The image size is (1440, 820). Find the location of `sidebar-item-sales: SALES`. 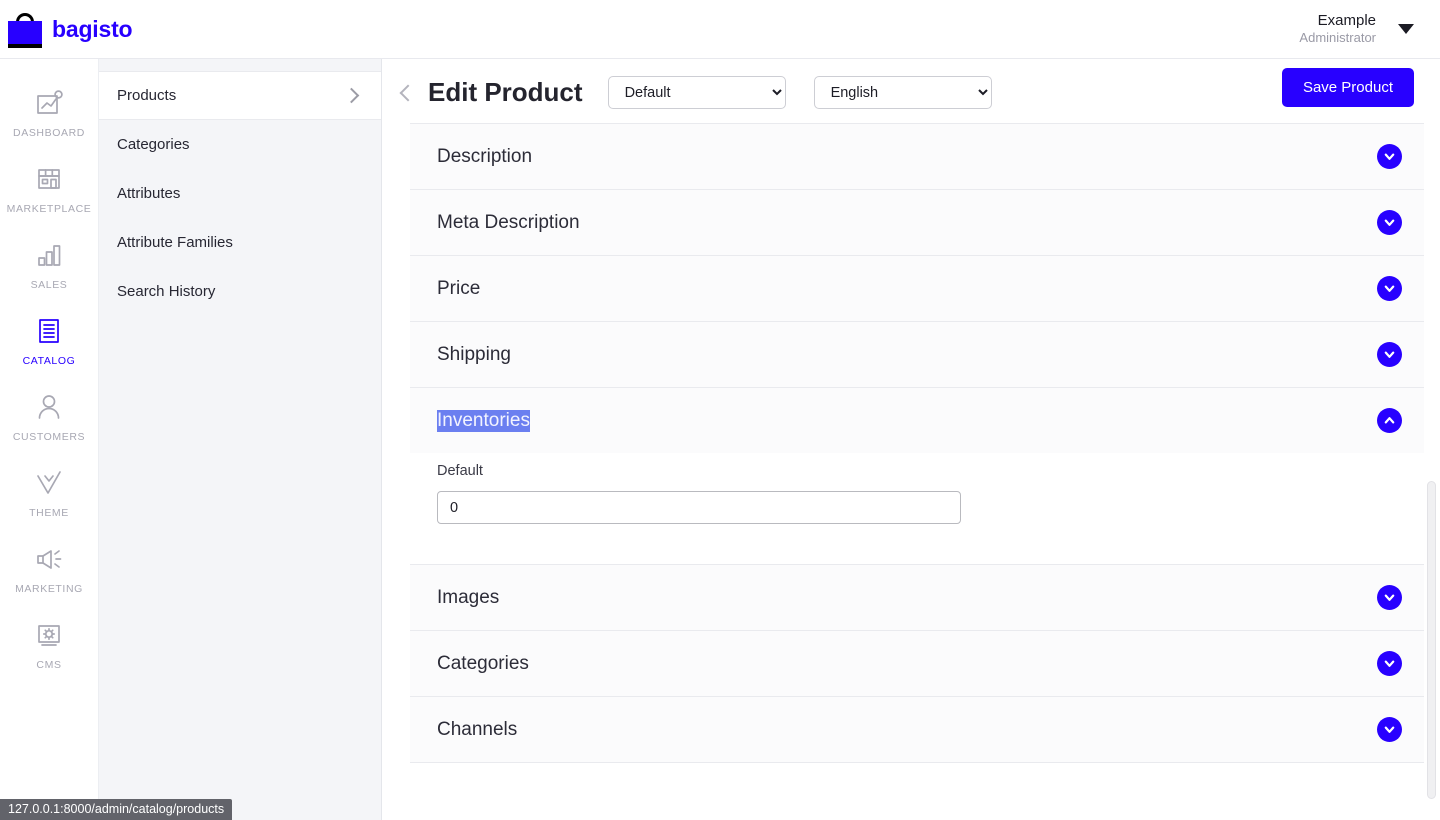

sidebar-item-sales: SALES is located at coordinates (49, 265).